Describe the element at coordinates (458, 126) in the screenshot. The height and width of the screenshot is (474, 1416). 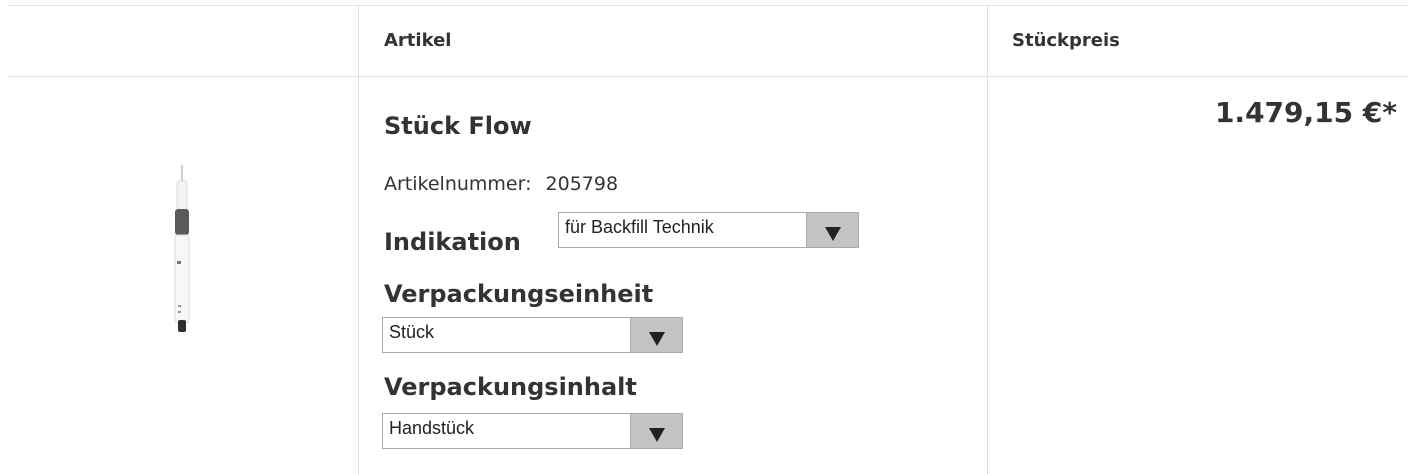
I see `product-name: Stück Flow` at that location.